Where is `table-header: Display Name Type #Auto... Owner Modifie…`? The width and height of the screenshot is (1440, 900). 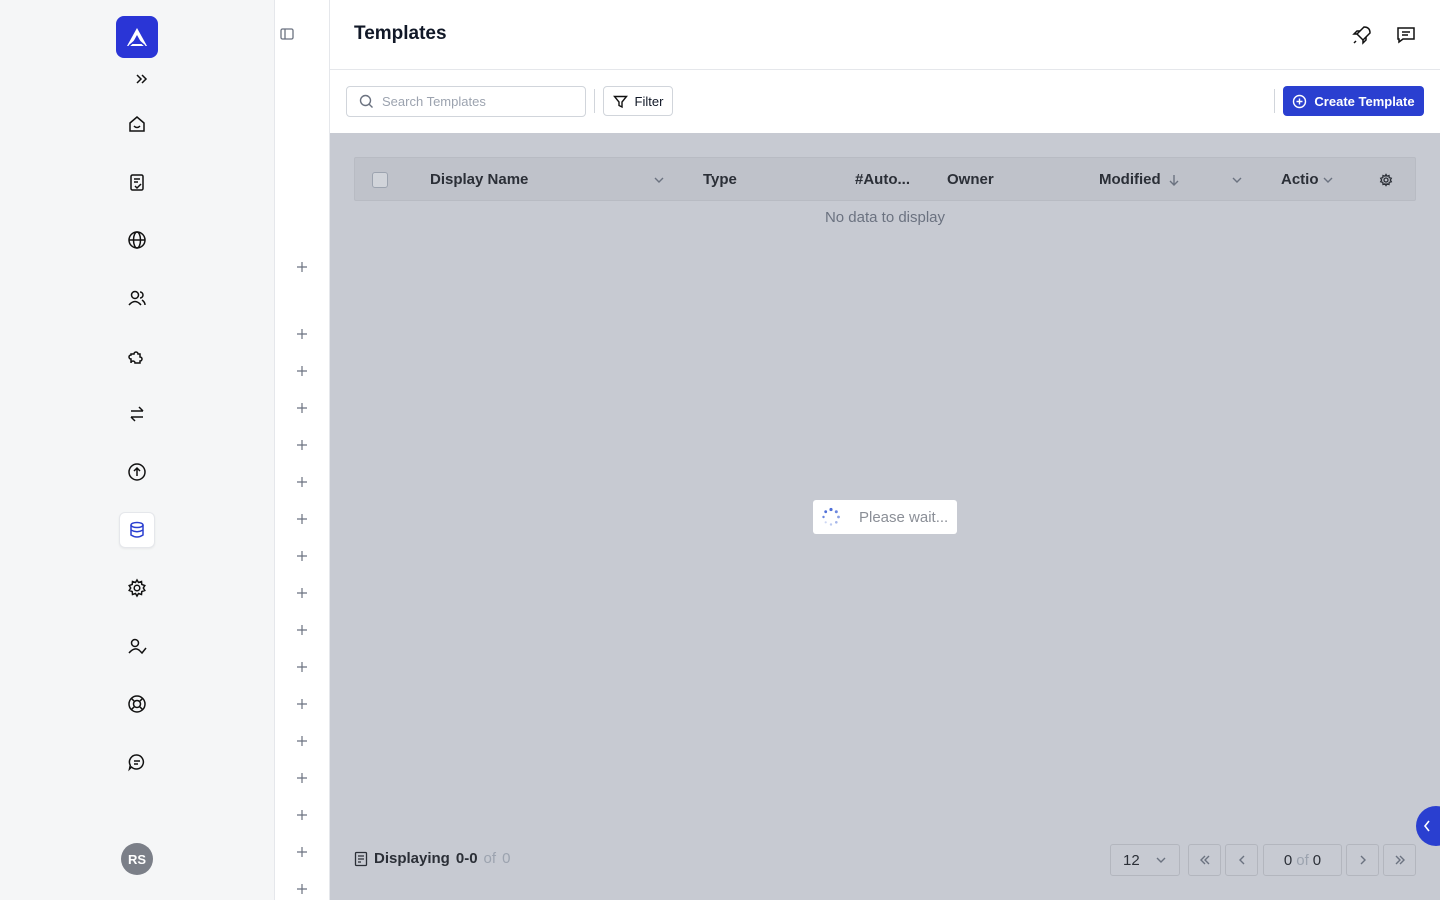 table-header: Display Name Type #Auto... Owner Modifie… is located at coordinates (885, 179).